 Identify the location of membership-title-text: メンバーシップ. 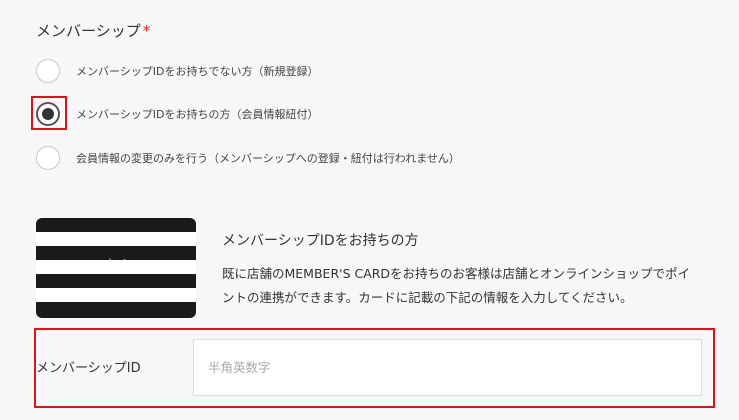
(88, 31).